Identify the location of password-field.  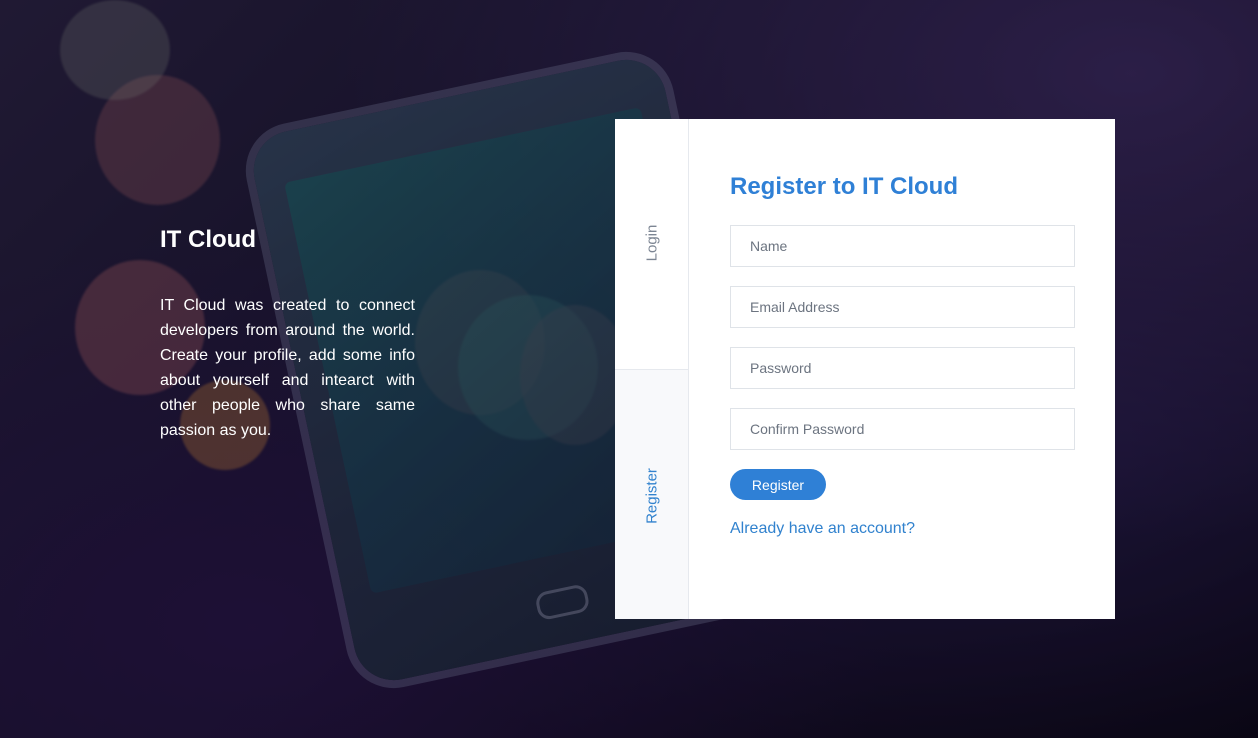
(902, 368).